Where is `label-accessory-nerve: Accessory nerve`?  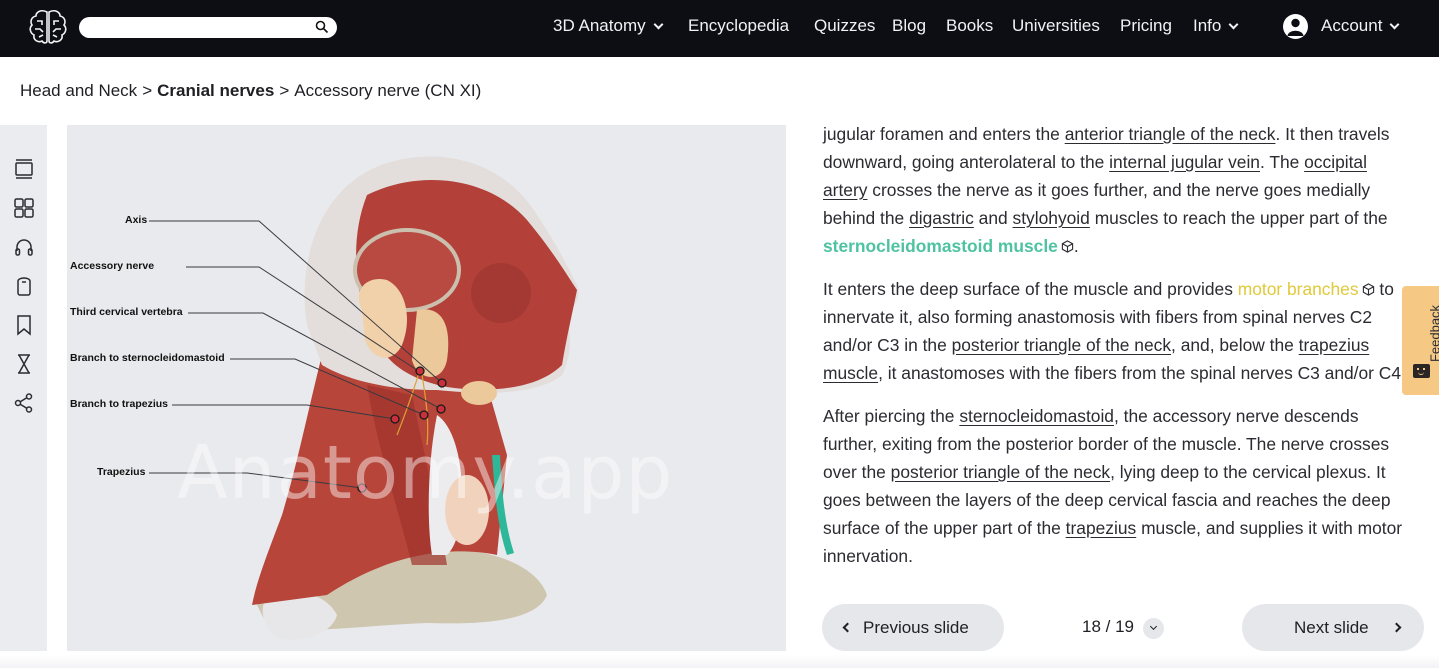
label-accessory-nerve: Accessory nerve is located at coordinates (112, 266).